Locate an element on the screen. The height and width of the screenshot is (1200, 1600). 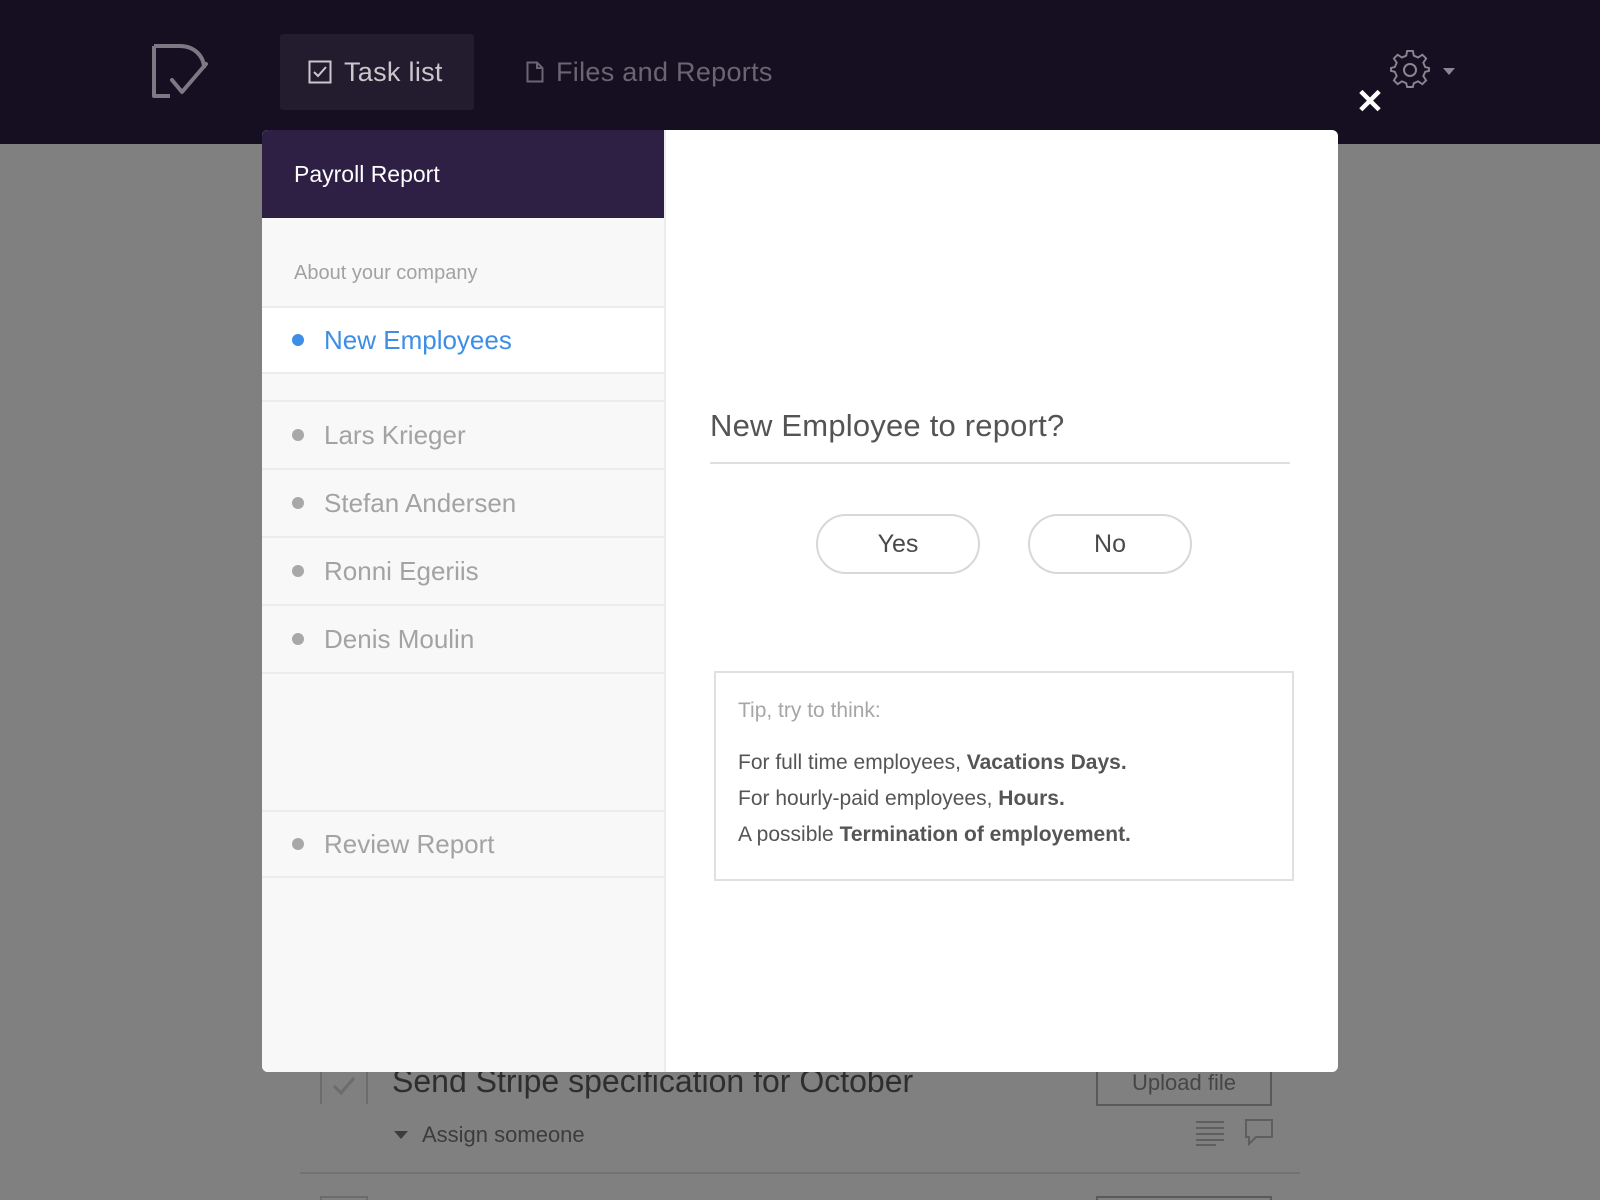
tip-line-text: For full time employees, is located at coordinates (852, 762).